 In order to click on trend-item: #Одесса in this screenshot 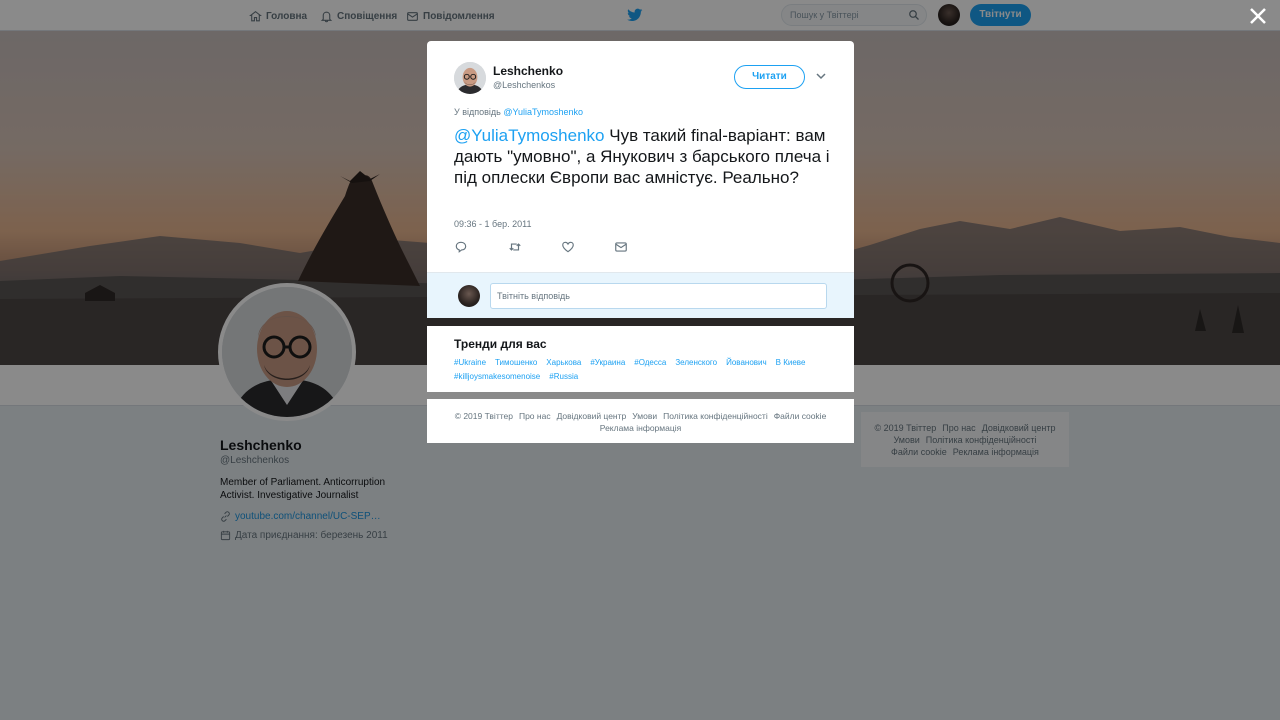, I will do `click(650, 362)`.